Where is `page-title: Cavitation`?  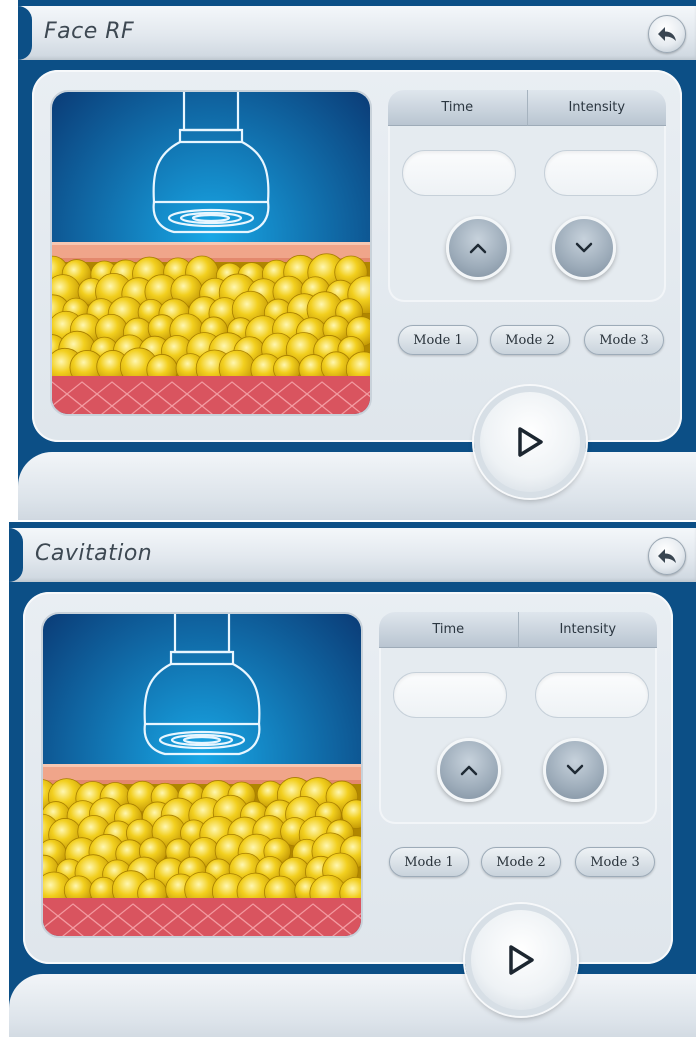
page-title: Cavitation is located at coordinates (94, 553).